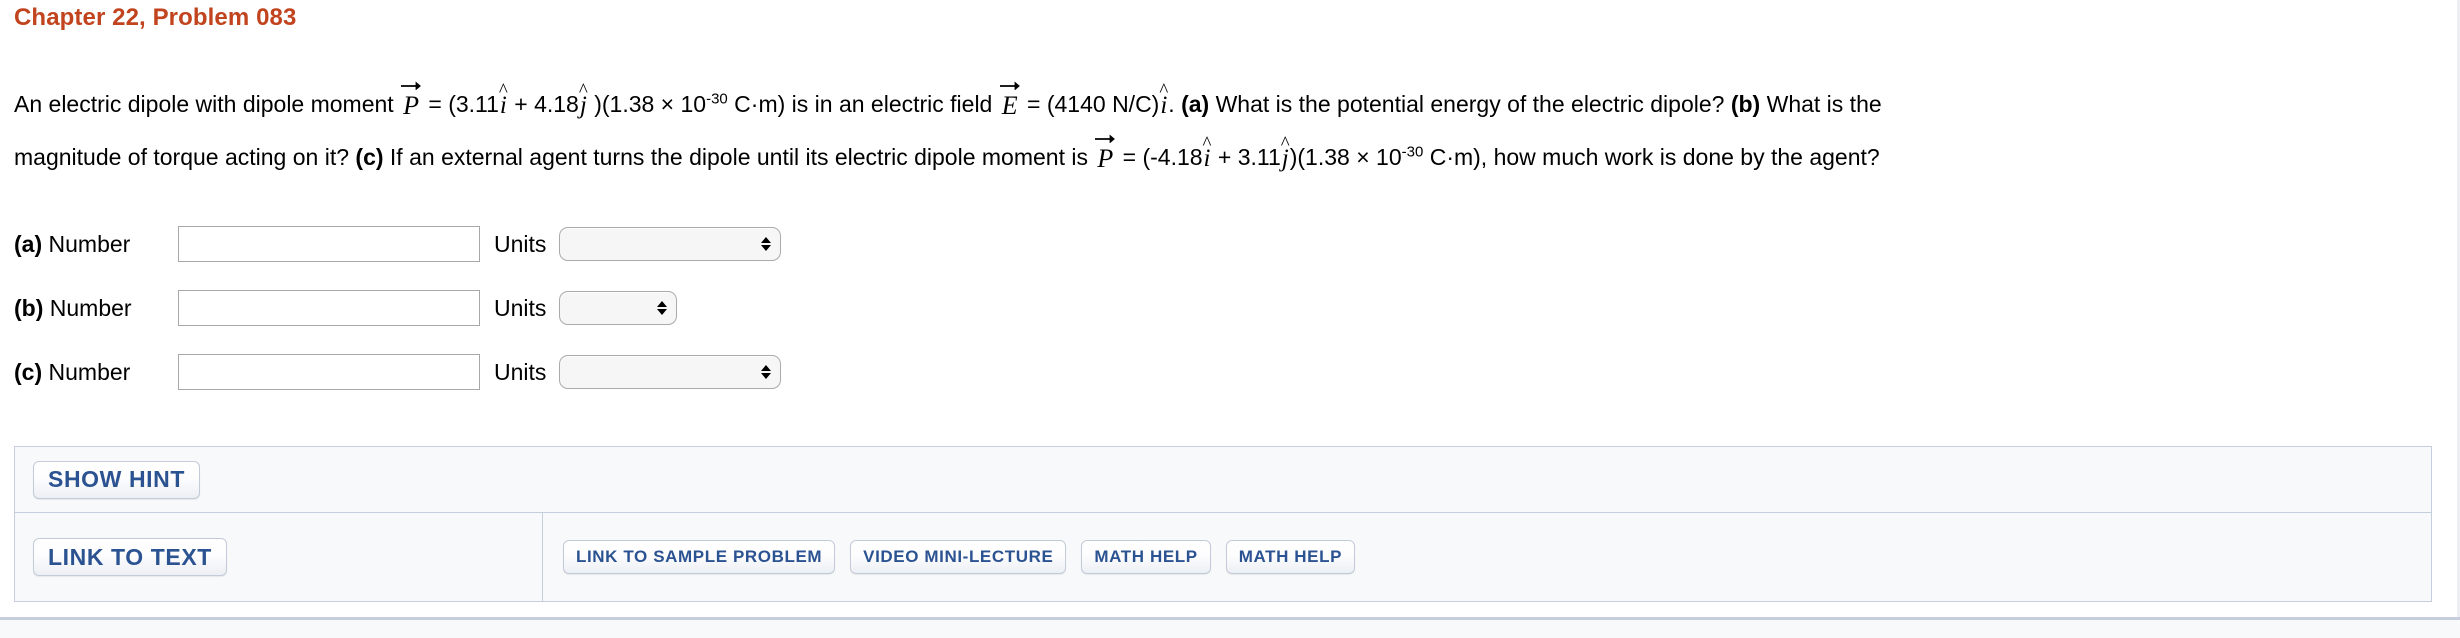  Describe the element at coordinates (1246, 157) in the screenshot. I see `problem-text: + 3.11` at that location.